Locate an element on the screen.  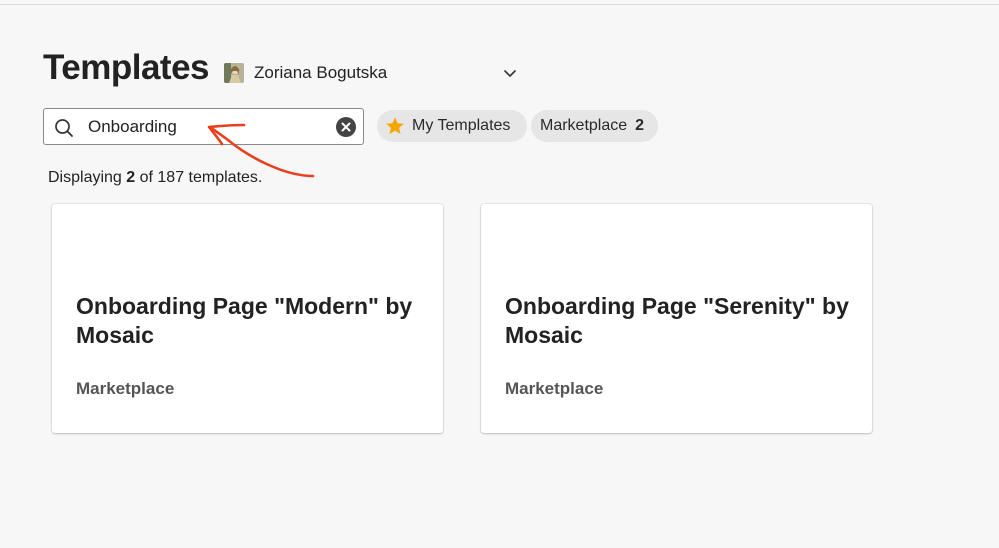
card-title: Onboarding Page "Modern" by Mosaic is located at coordinates (244, 320).